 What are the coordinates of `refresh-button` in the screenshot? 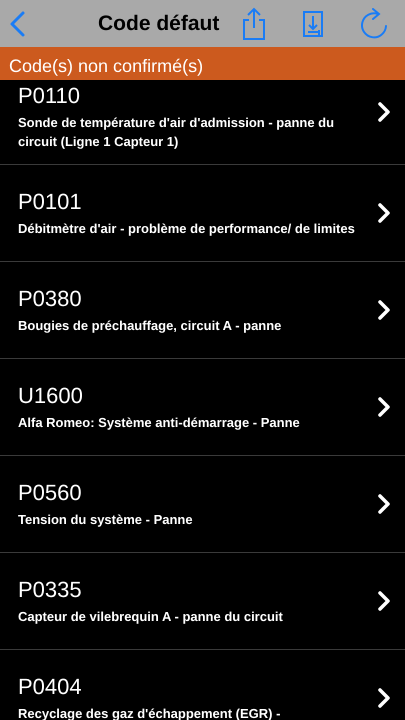 It's located at (375, 24).